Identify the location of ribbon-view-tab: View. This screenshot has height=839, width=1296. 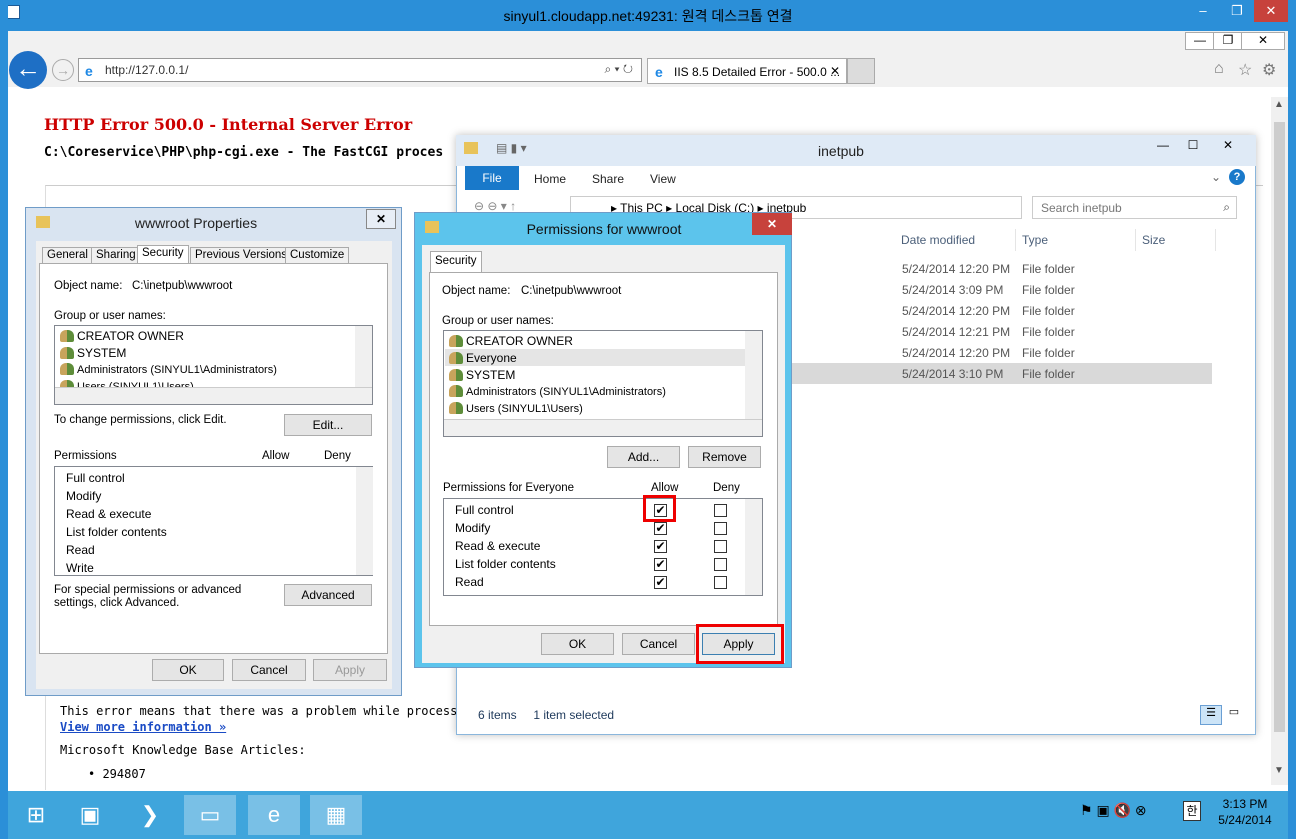
(663, 179).